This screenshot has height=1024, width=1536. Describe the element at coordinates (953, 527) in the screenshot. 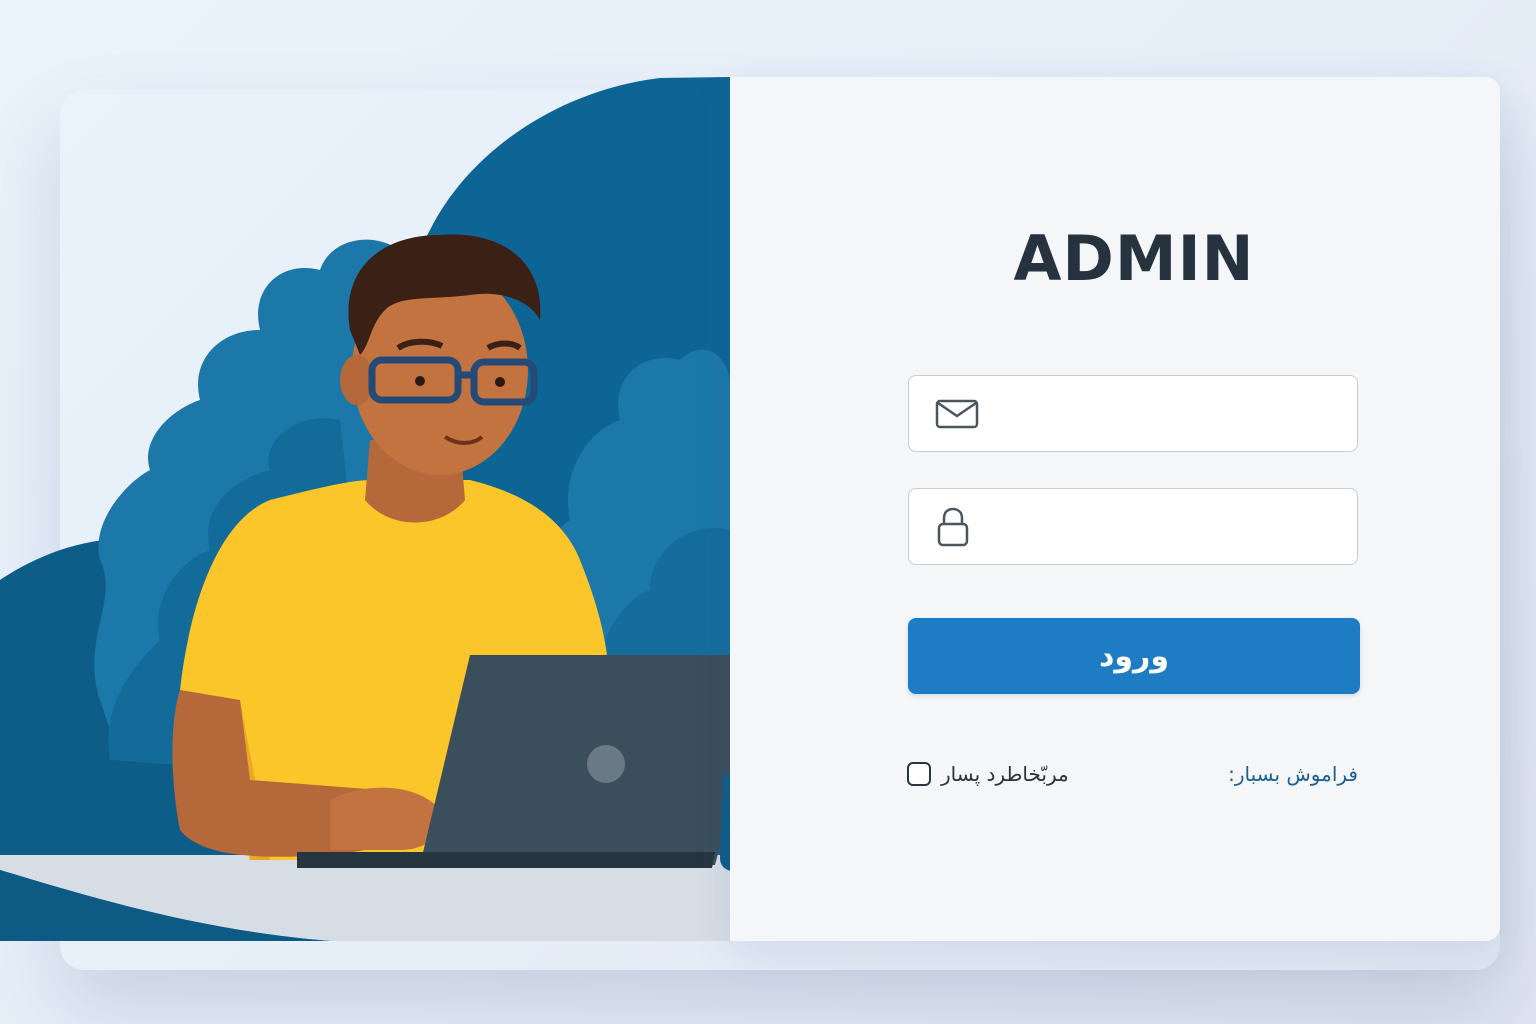

I see `lock-icon` at that location.